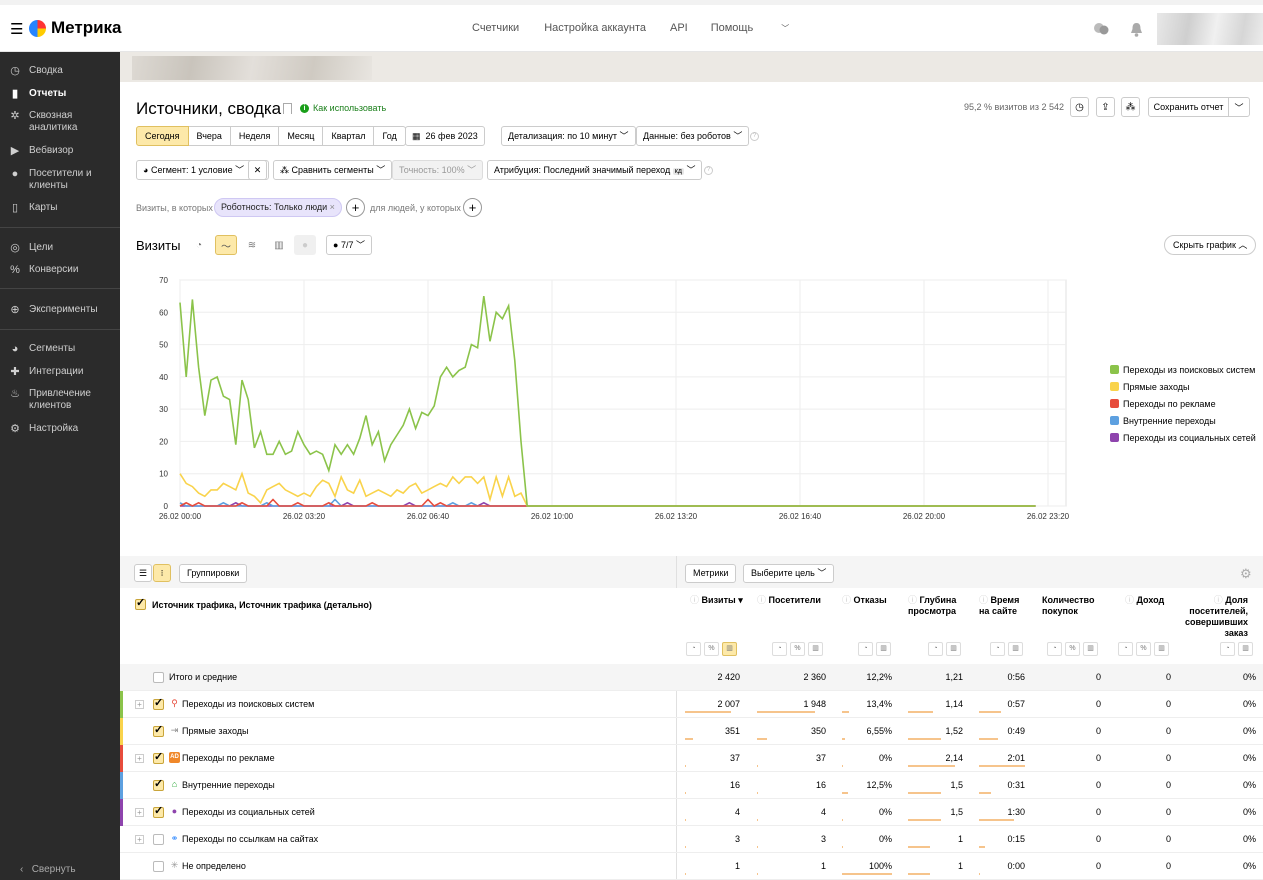  I want to click on col-bounces: ⓘ Отказы, so click(864, 600).